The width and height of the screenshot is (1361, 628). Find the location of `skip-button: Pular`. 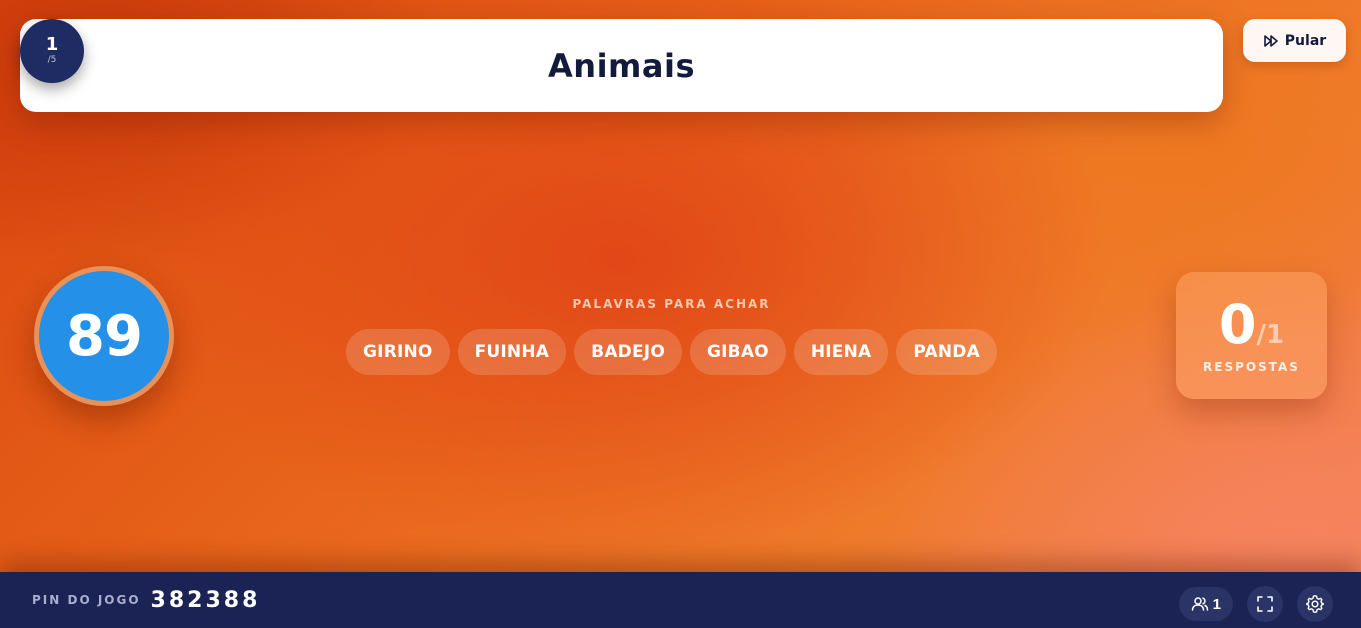

skip-button: Pular is located at coordinates (1294, 40).